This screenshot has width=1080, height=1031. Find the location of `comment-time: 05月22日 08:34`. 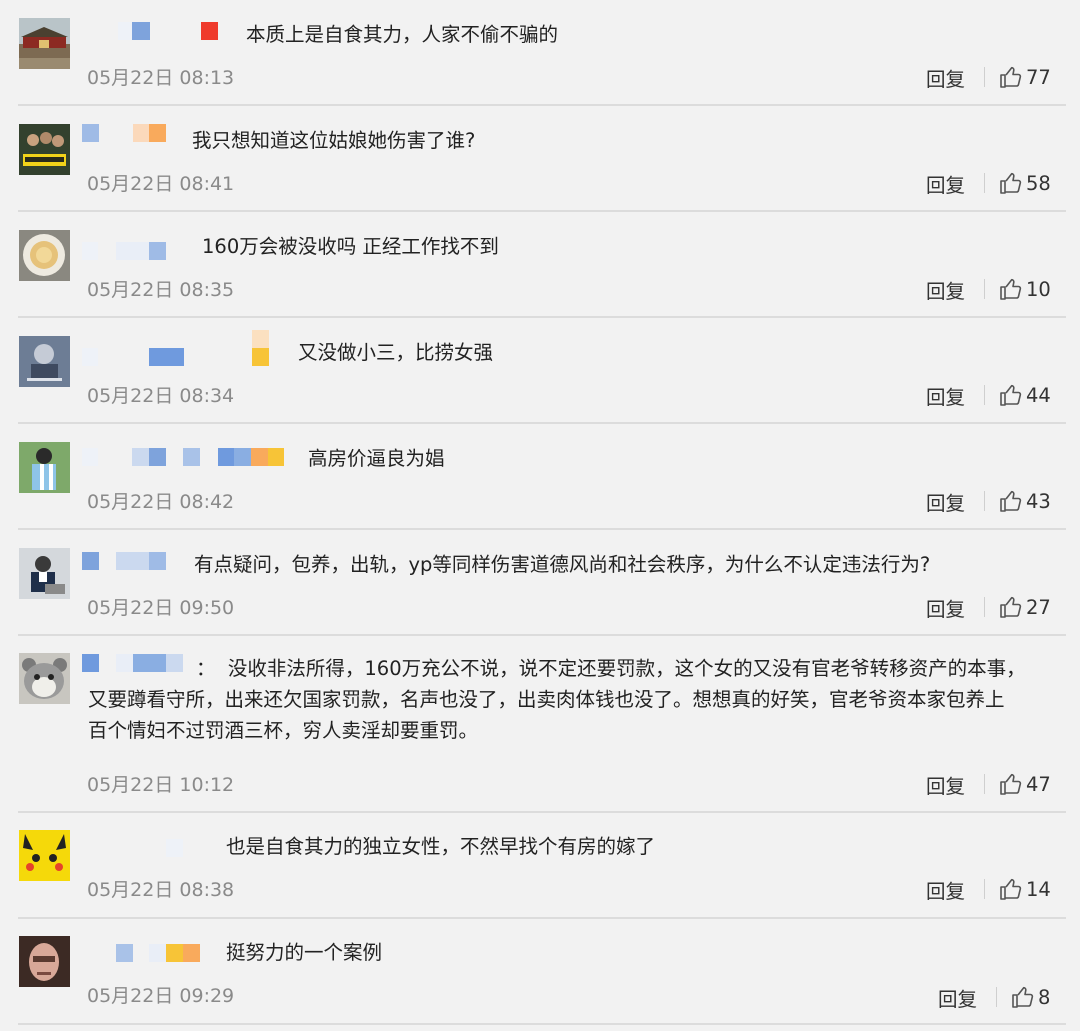

comment-time: 05月22日 08:34 is located at coordinates (161, 396).